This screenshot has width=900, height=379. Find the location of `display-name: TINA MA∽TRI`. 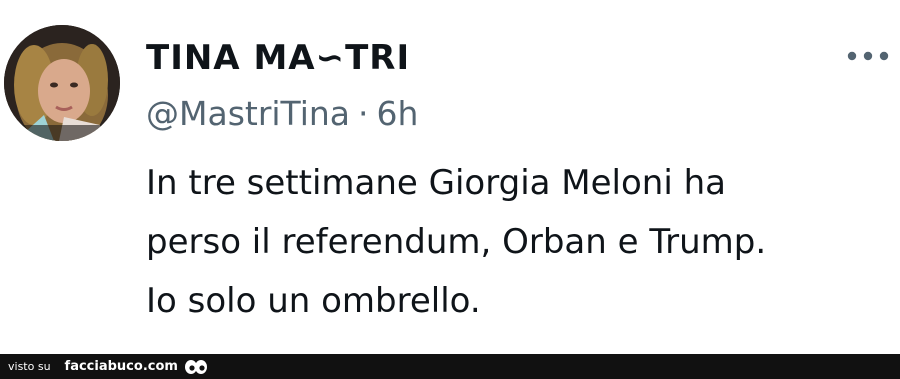

display-name: TINA MA∽TRI is located at coordinates (278, 58).